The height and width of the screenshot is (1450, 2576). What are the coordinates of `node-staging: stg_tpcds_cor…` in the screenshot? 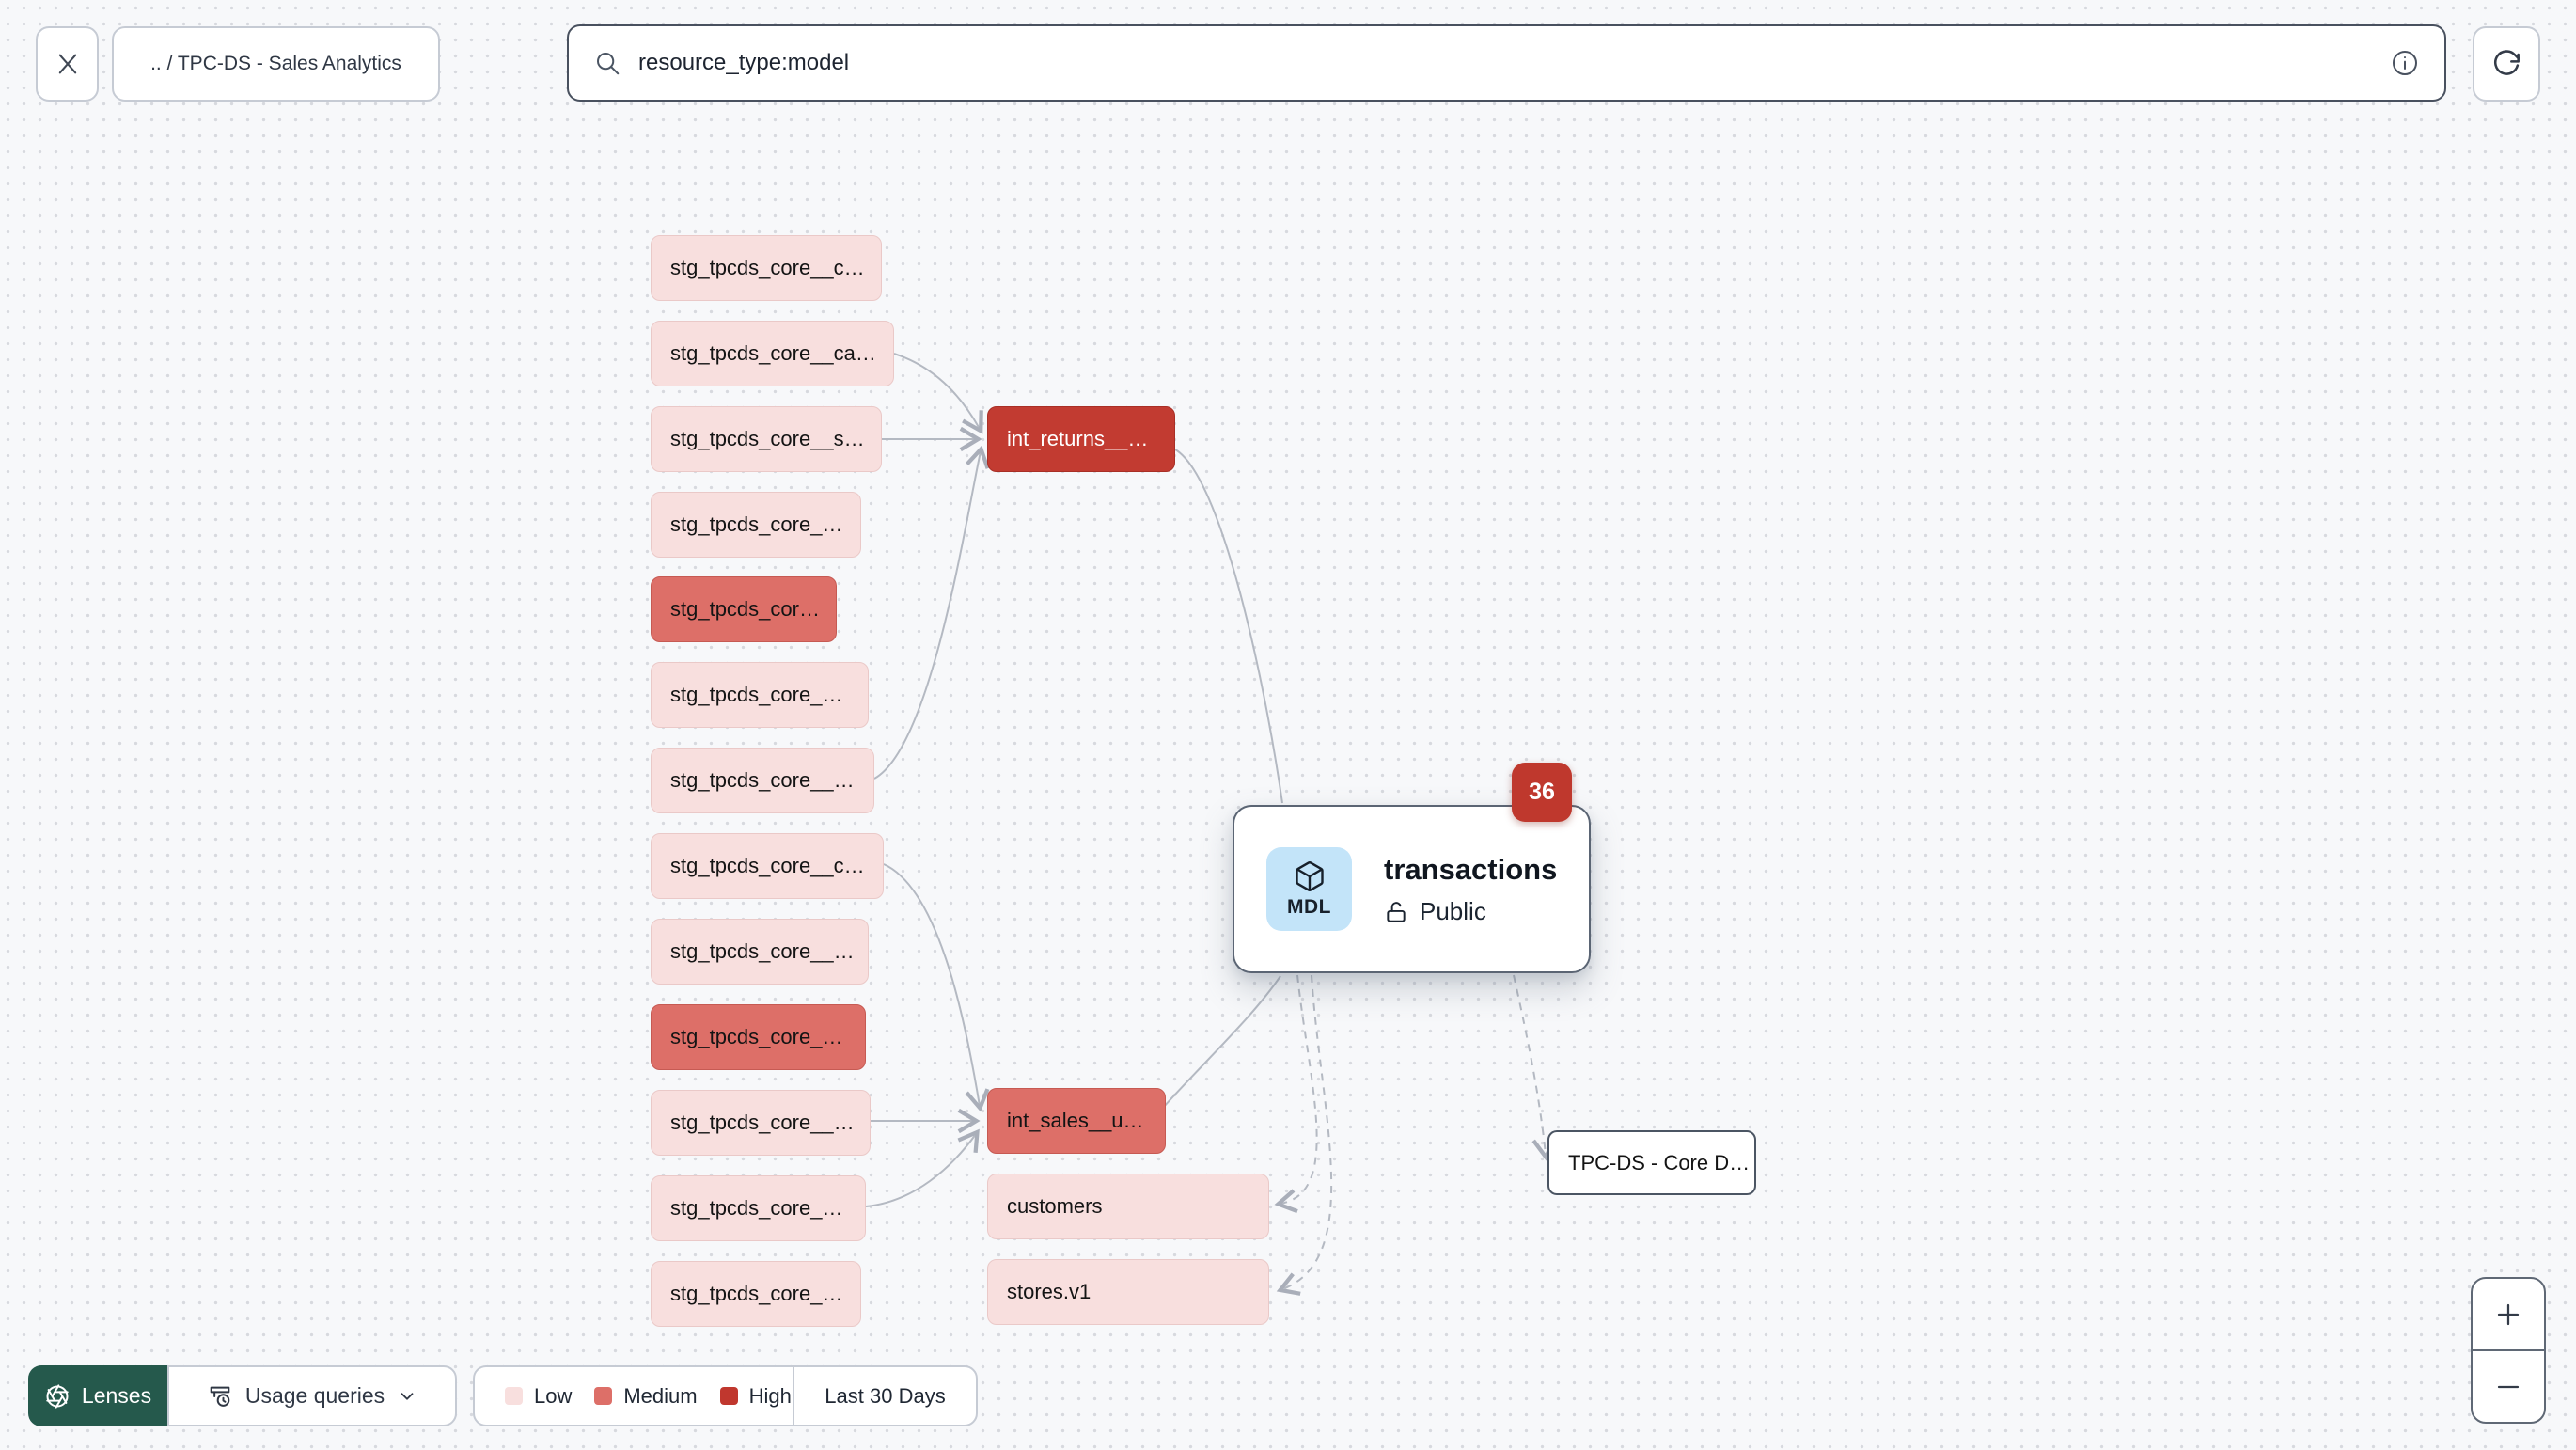 It's located at (744, 609).